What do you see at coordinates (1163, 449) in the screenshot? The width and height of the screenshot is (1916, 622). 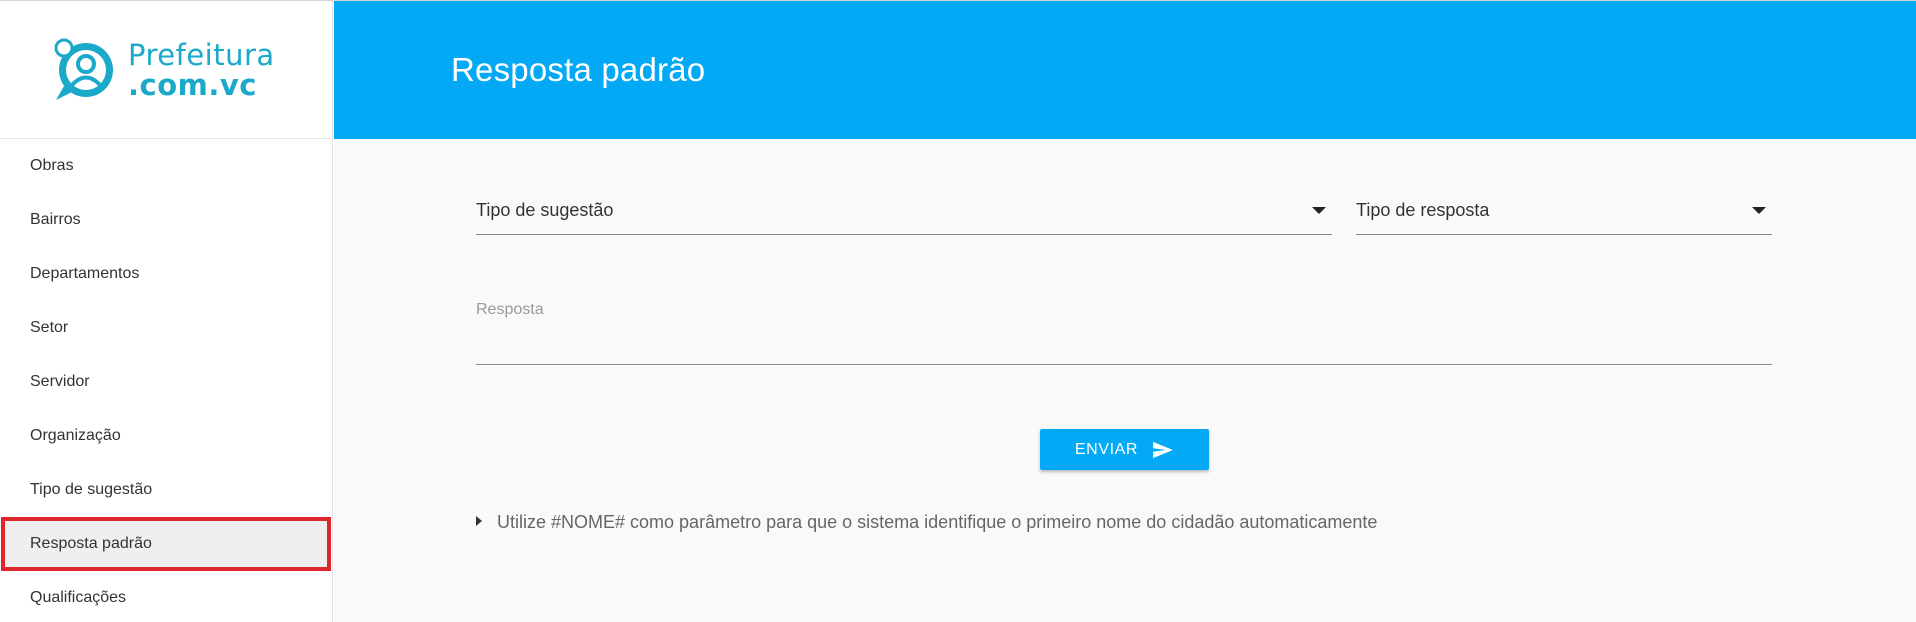 I see `send-icon` at bounding box center [1163, 449].